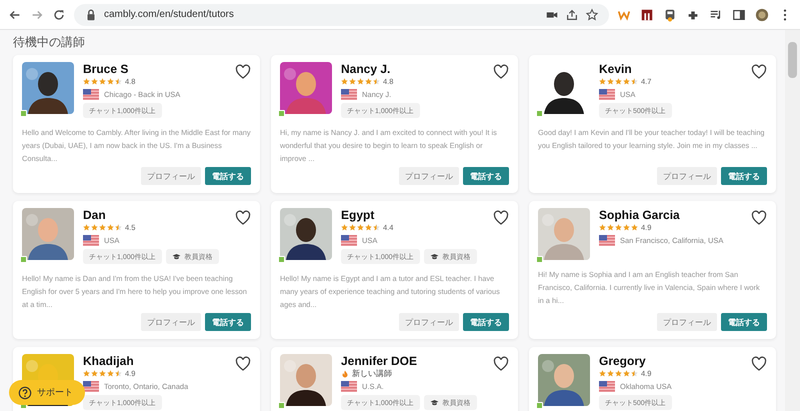 The width and height of the screenshot is (800, 411). I want to click on url-text: cambly.com/en/student/tutors, so click(169, 14).